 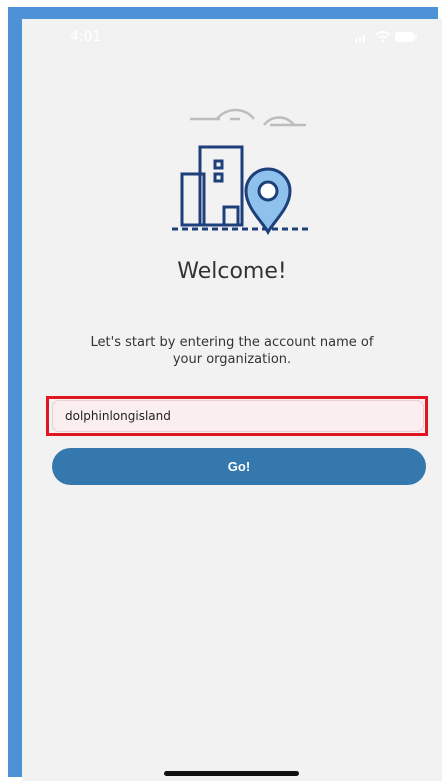 I want to click on status-icons, so click(x=386, y=37).